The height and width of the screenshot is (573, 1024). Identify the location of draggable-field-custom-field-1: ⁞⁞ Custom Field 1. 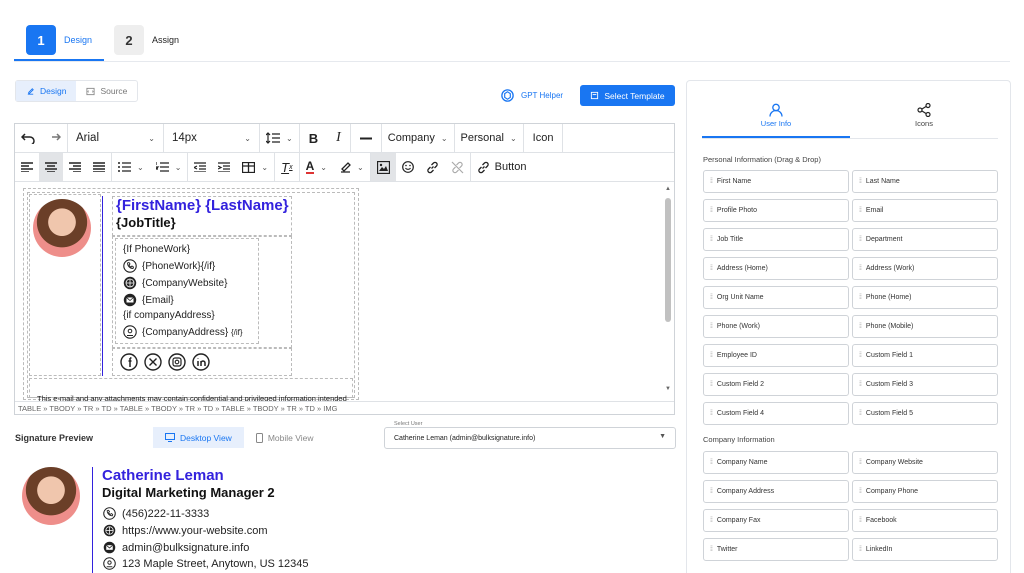
(925, 355).